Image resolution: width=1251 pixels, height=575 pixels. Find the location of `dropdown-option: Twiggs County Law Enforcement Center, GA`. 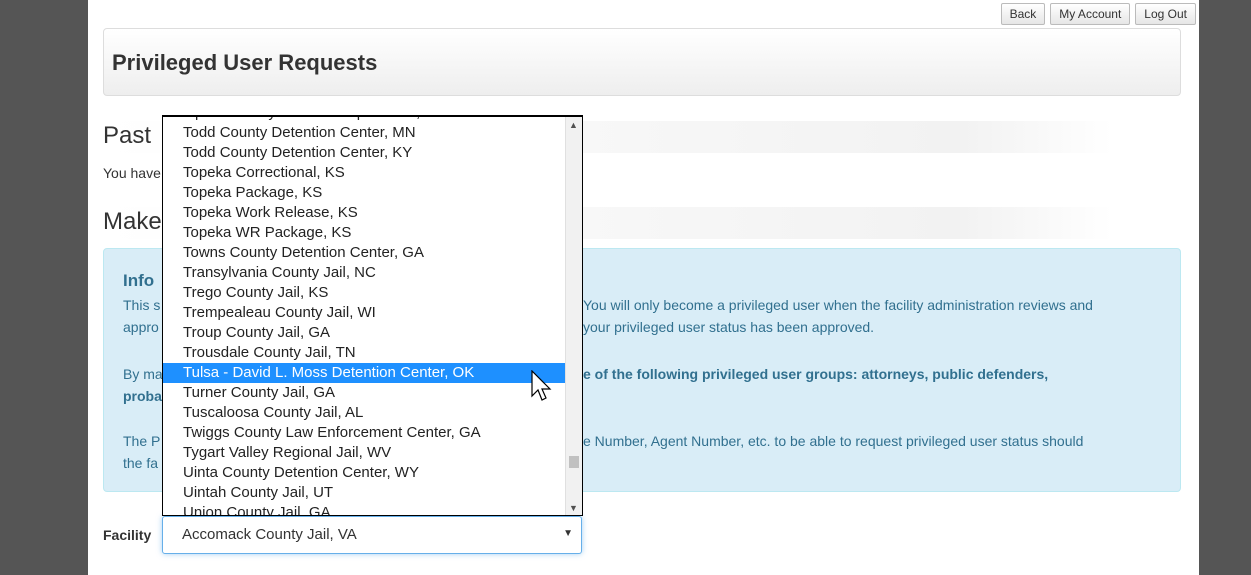

dropdown-option: Twiggs County Law Enforcement Center, GA is located at coordinates (364, 433).